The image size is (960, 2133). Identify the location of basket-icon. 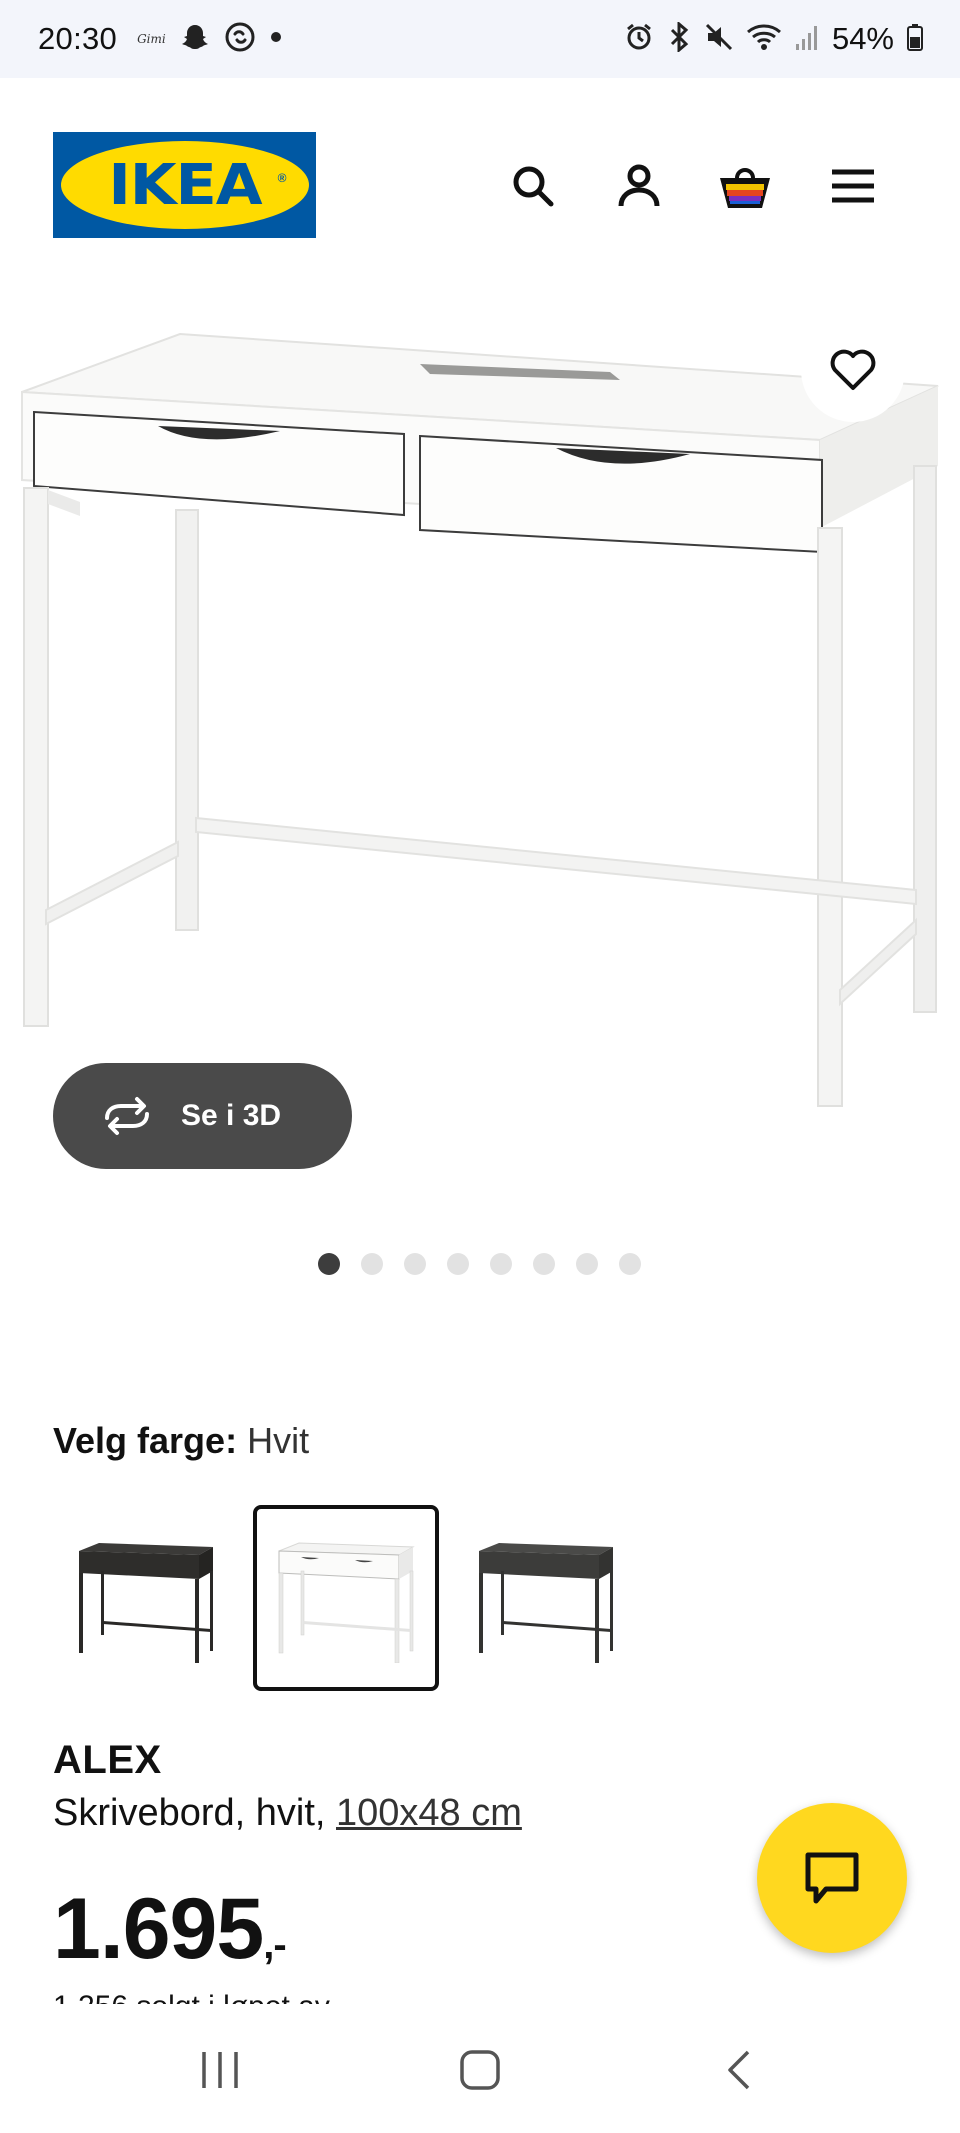
(745, 186).